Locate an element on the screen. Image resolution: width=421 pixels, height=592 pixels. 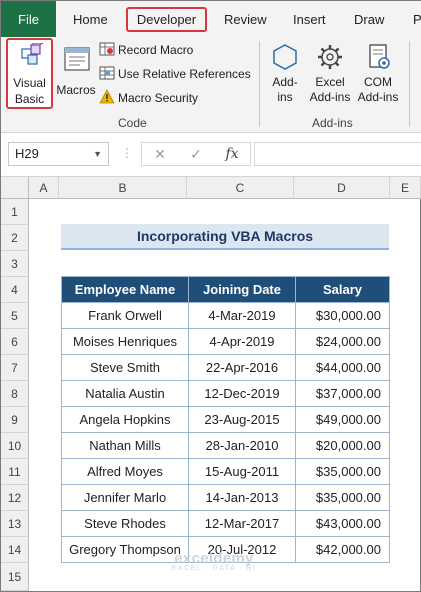
salary-cell: $49,000.00 is located at coordinates (342, 419).